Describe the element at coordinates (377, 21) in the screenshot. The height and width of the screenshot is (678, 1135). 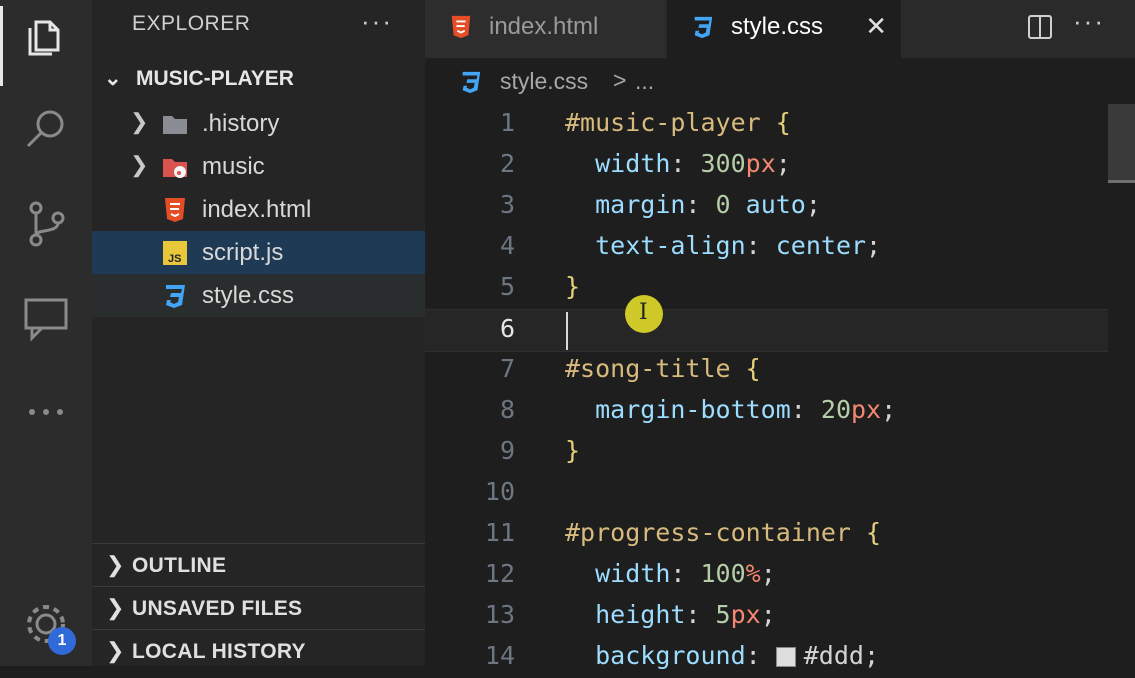
I see `explorer-more-button: ···` at that location.